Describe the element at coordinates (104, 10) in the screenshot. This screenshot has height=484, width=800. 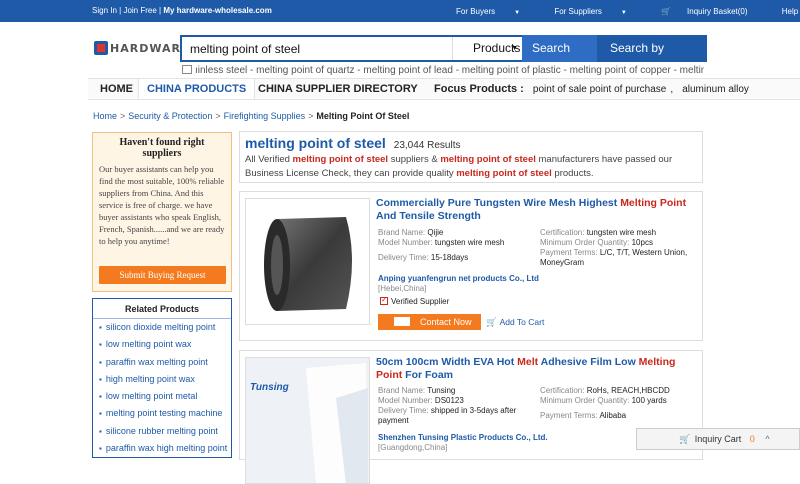
I see `sign-in-link: Sign In` at that location.